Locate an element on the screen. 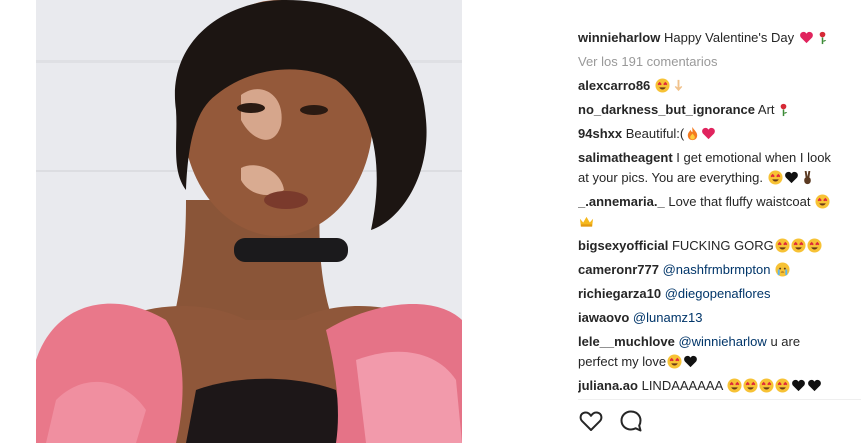 The width and height of the screenshot is (861, 443). comment-mention: @lunamz13 is located at coordinates (668, 317).